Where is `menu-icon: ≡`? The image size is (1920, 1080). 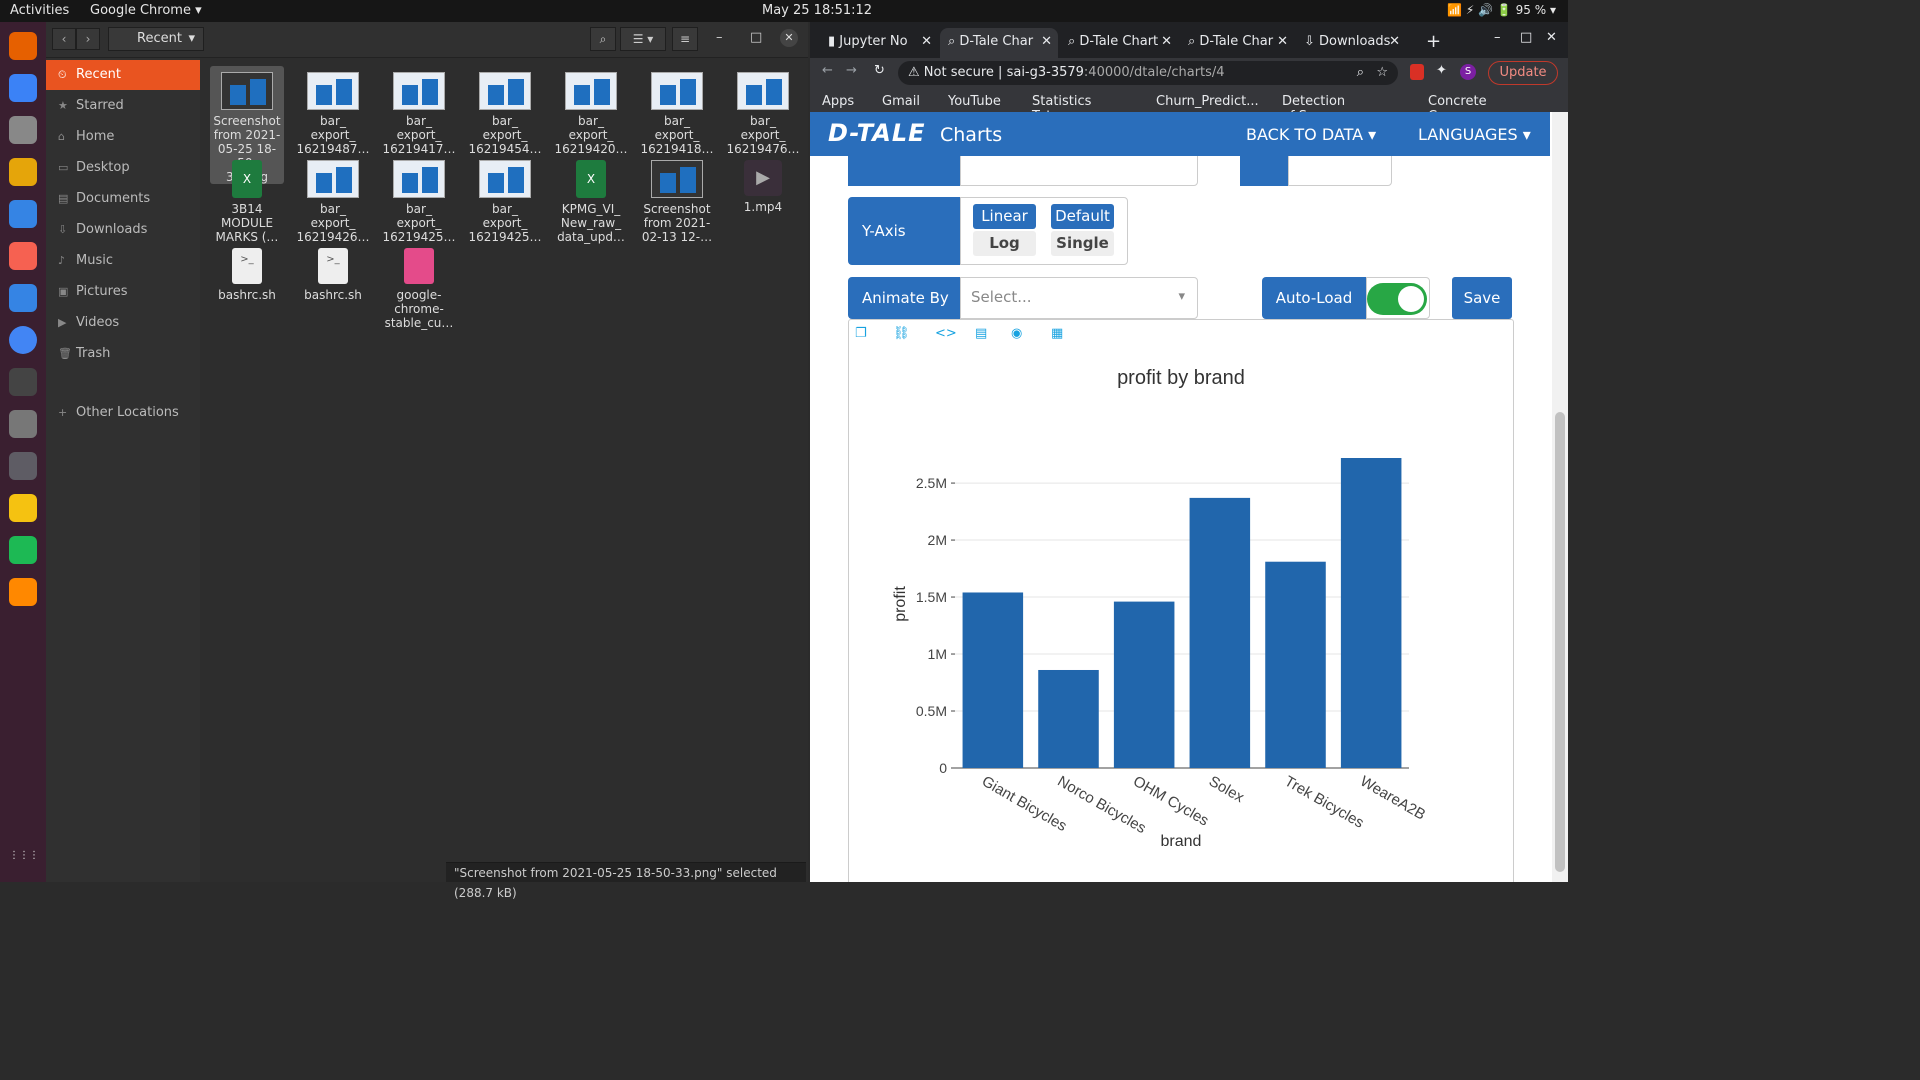
menu-icon: ≡ is located at coordinates (685, 39).